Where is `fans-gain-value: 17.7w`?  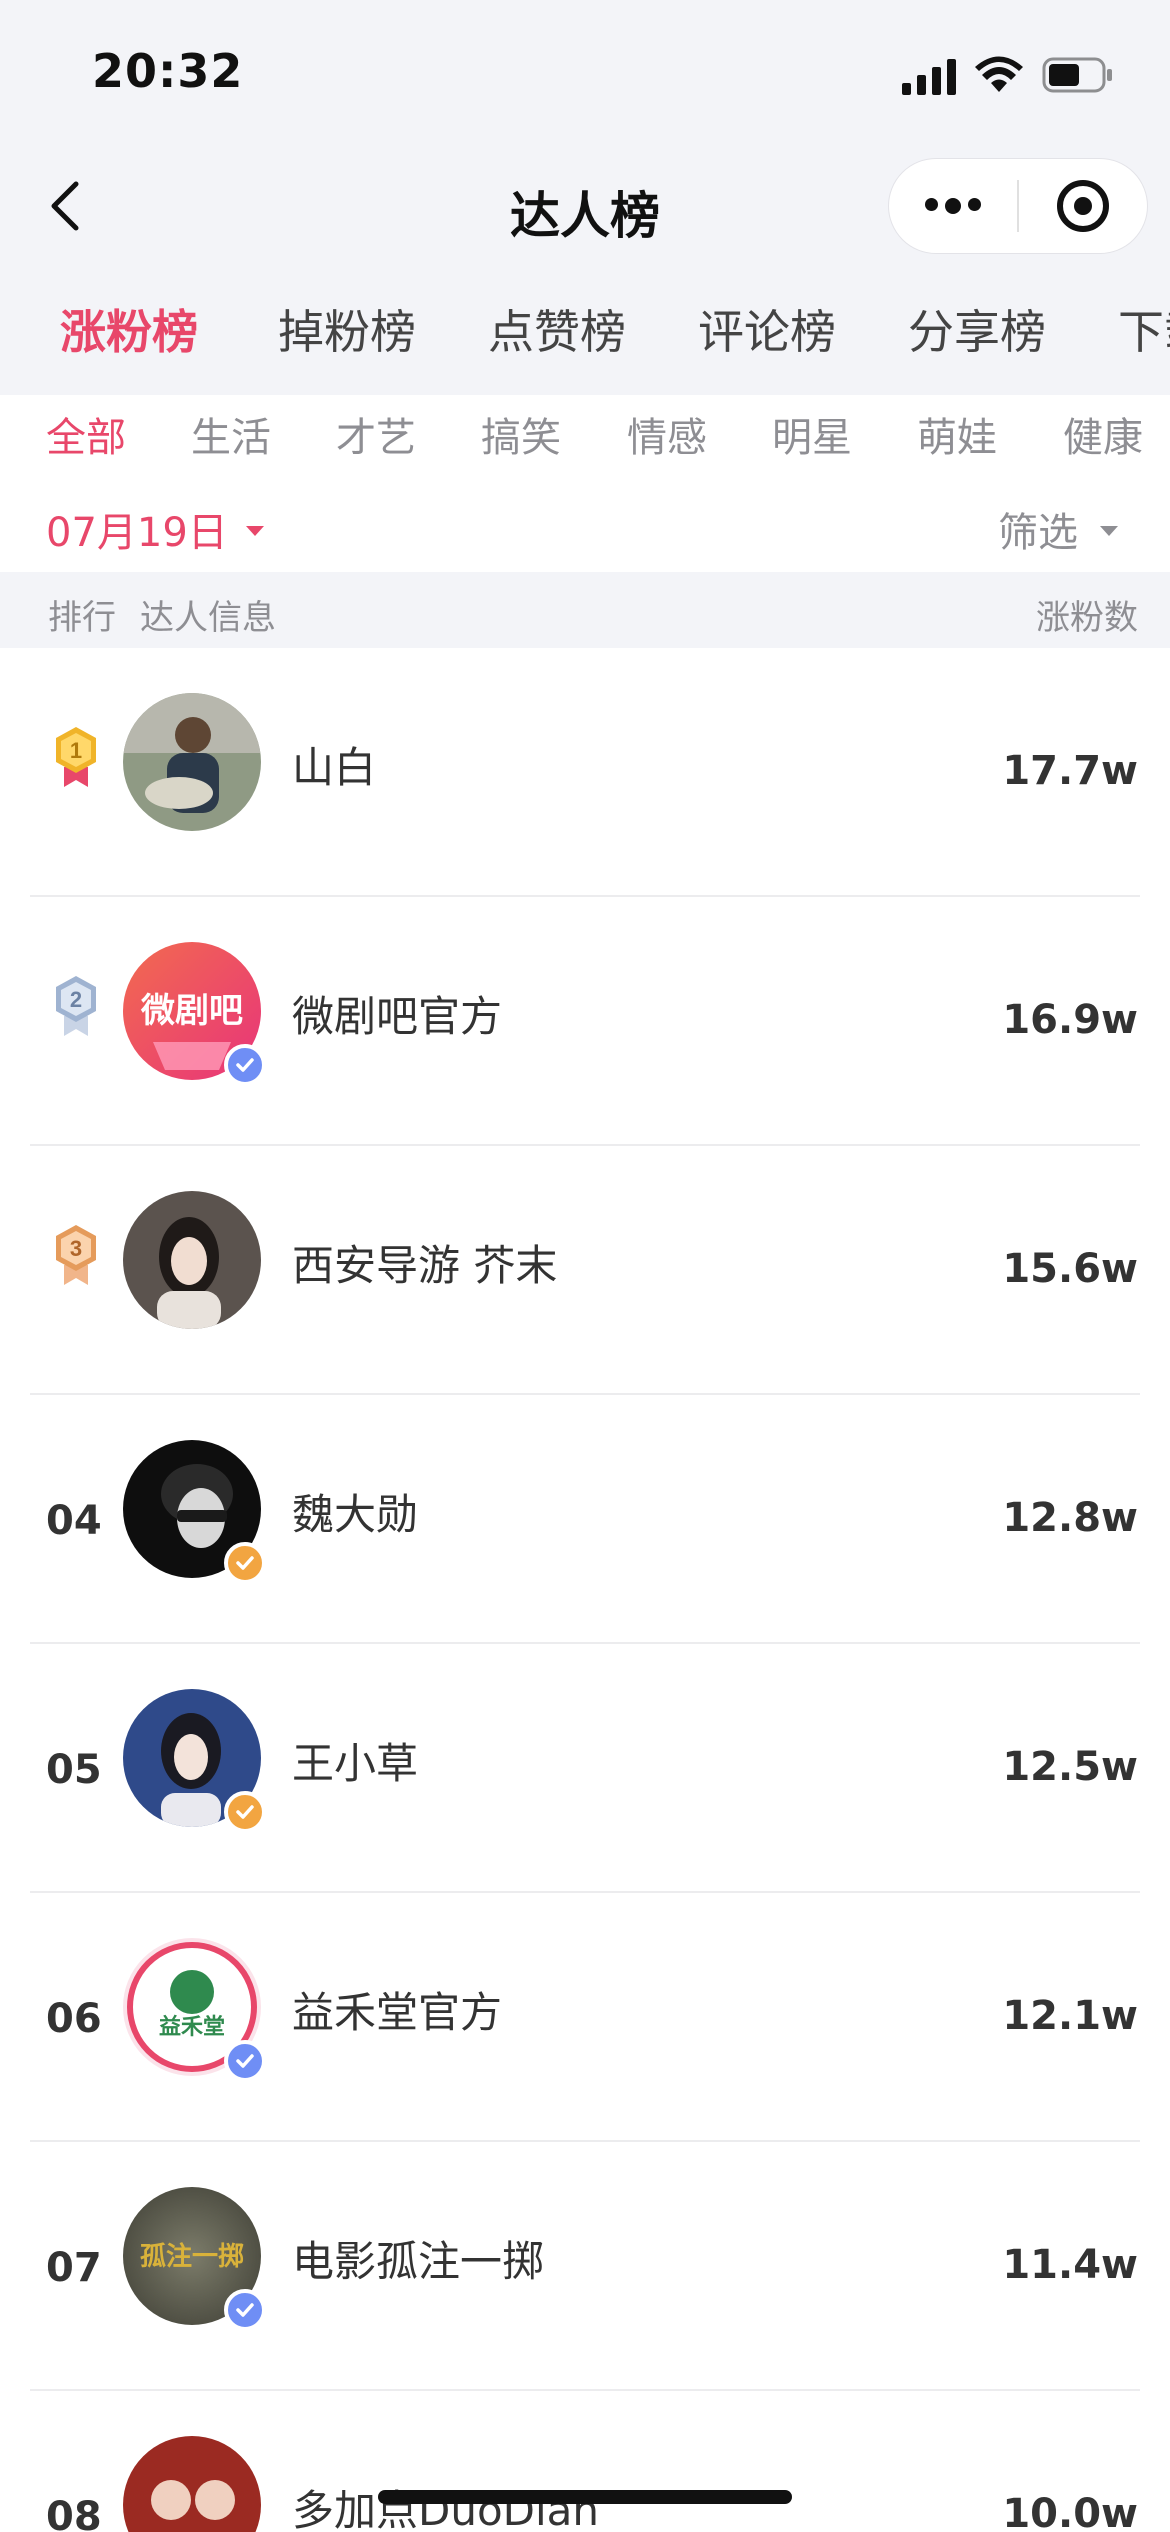 fans-gain-value: 17.7w is located at coordinates (1070, 771).